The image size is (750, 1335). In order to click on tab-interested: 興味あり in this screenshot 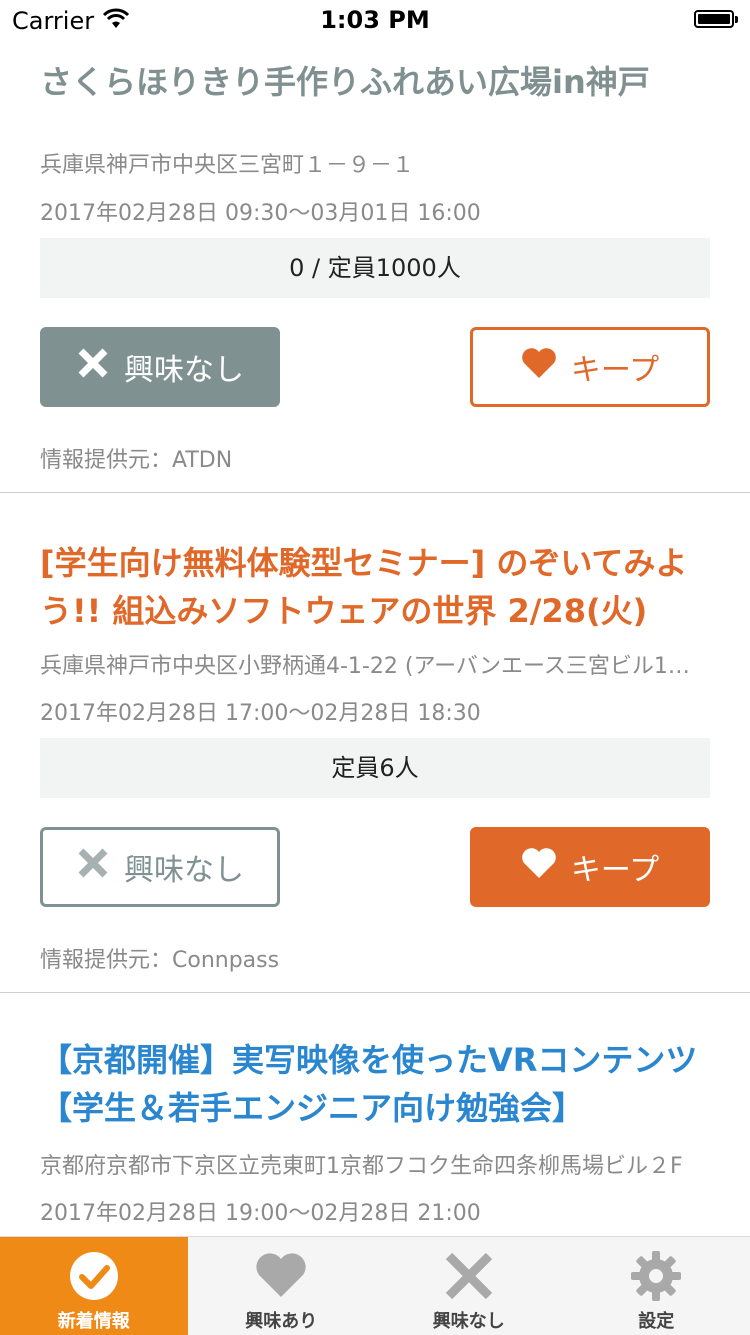, I will do `click(282, 1286)`.